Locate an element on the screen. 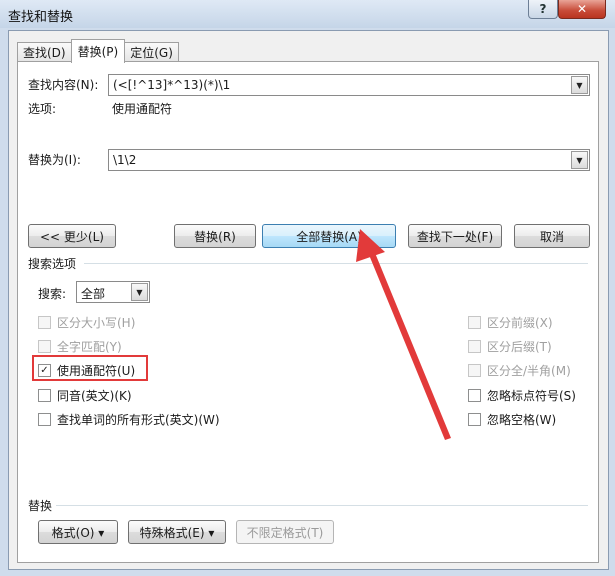  checkbox-label: 区分前缀(X) is located at coordinates (520, 323).